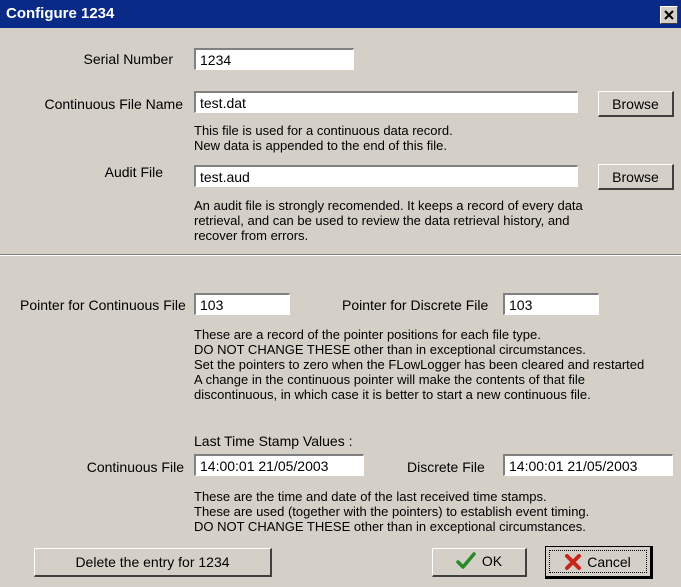 The width and height of the screenshot is (681, 587). I want to click on audit-file-label: Audit File, so click(133, 172).